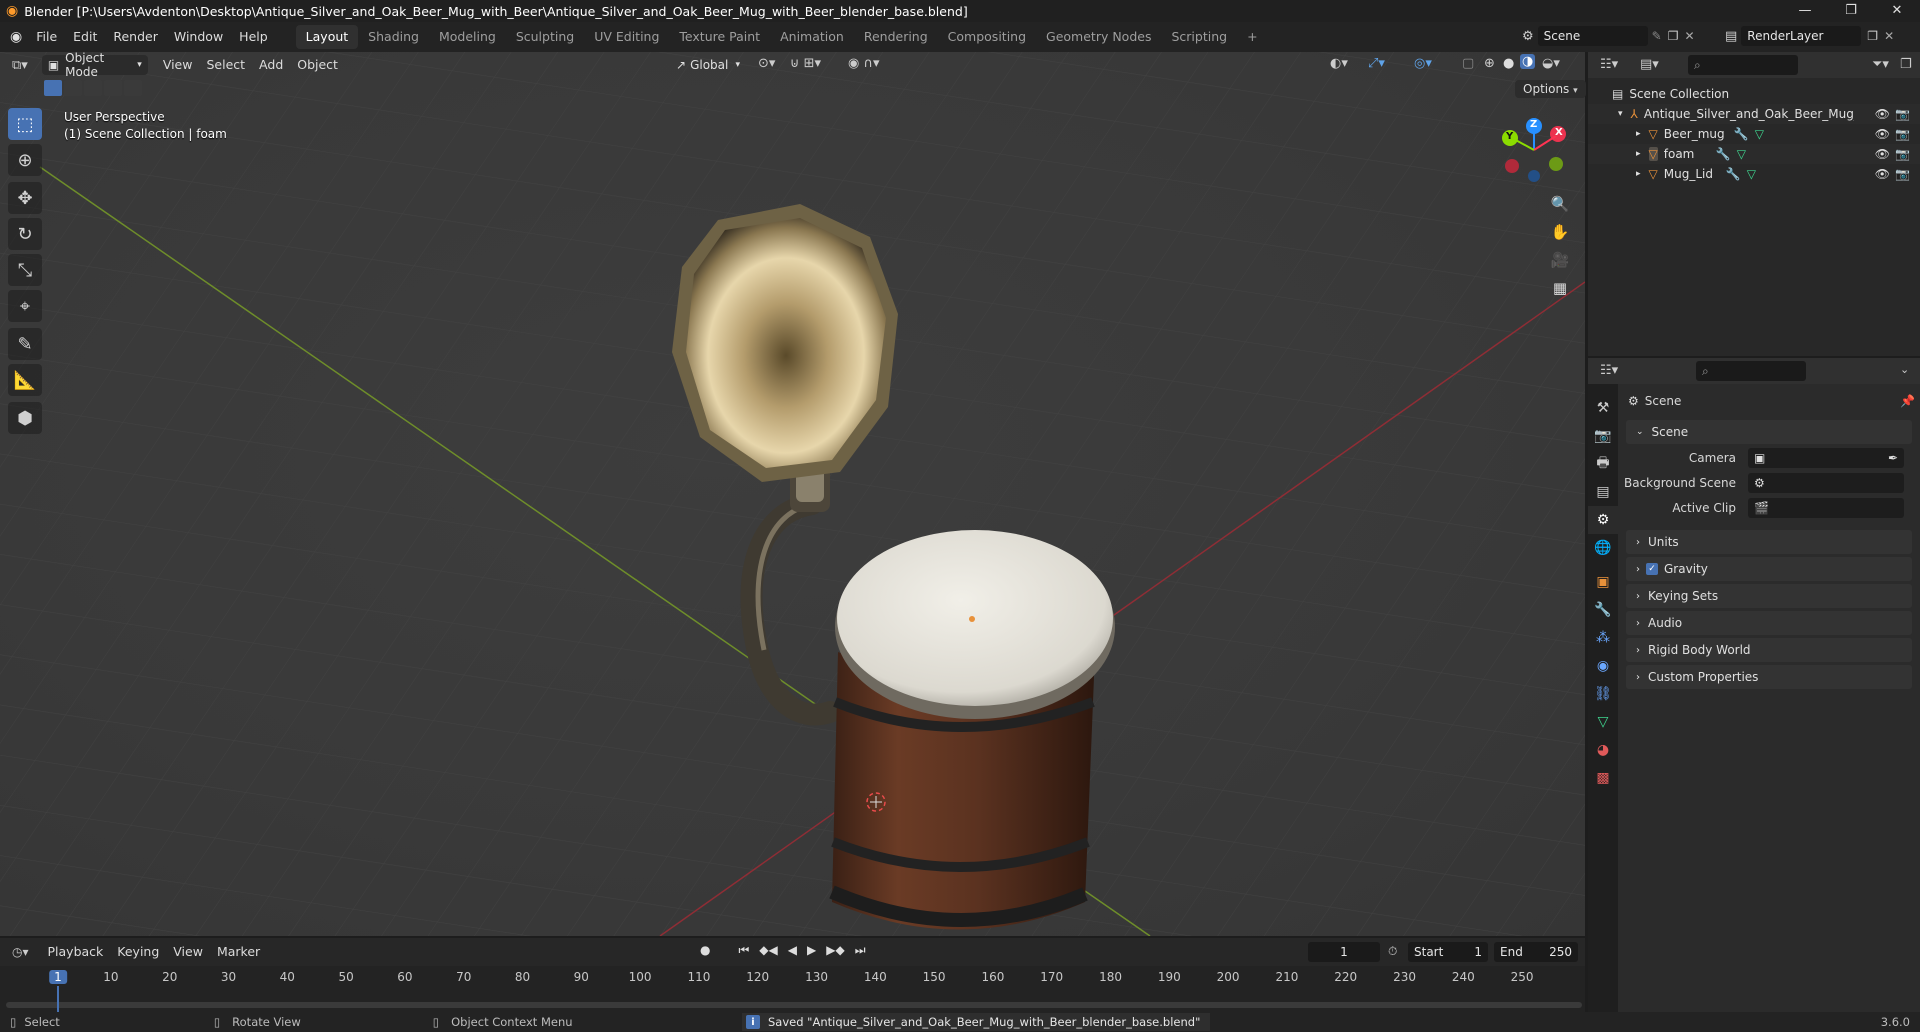 The image size is (1920, 1032). Describe the element at coordinates (1754, 94) in the screenshot. I see `outliner-root-row: ▤ Scene Collection` at that location.